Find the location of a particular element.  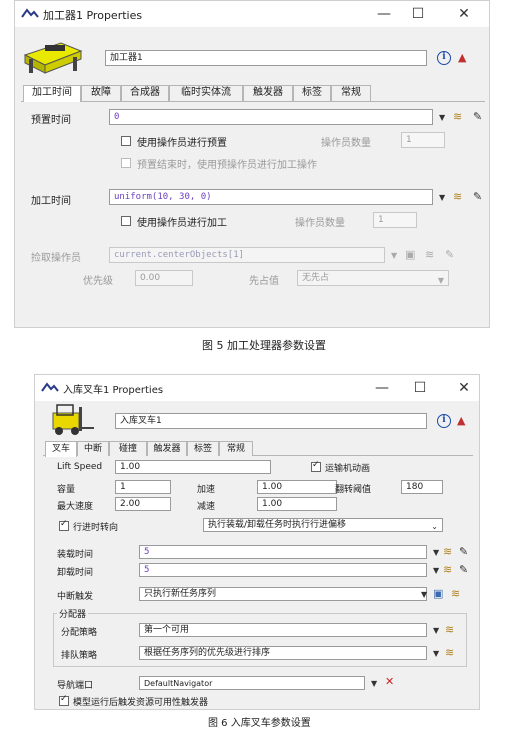

nav-port-input: DefaultNavigator is located at coordinates (252, 683).